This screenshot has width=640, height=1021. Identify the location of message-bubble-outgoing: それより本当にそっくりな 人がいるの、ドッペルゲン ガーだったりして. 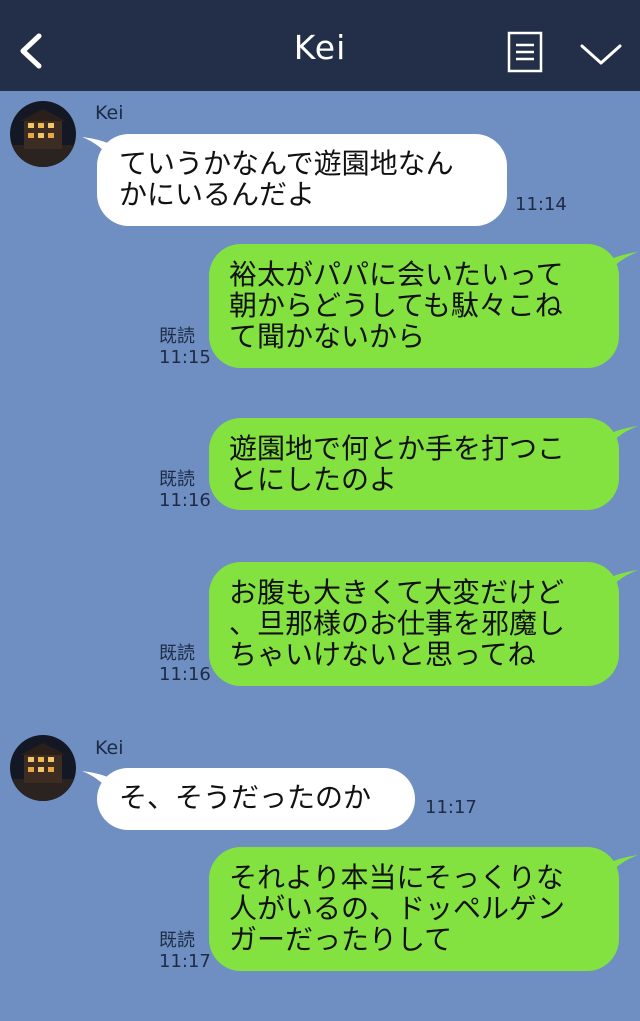
(414, 909).